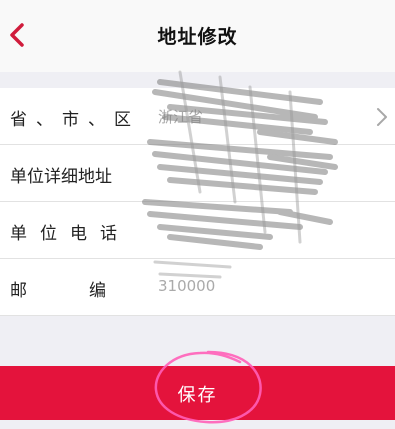  What do you see at coordinates (382, 117) in the screenshot?
I see `chevron-right-icon` at bounding box center [382, 117].